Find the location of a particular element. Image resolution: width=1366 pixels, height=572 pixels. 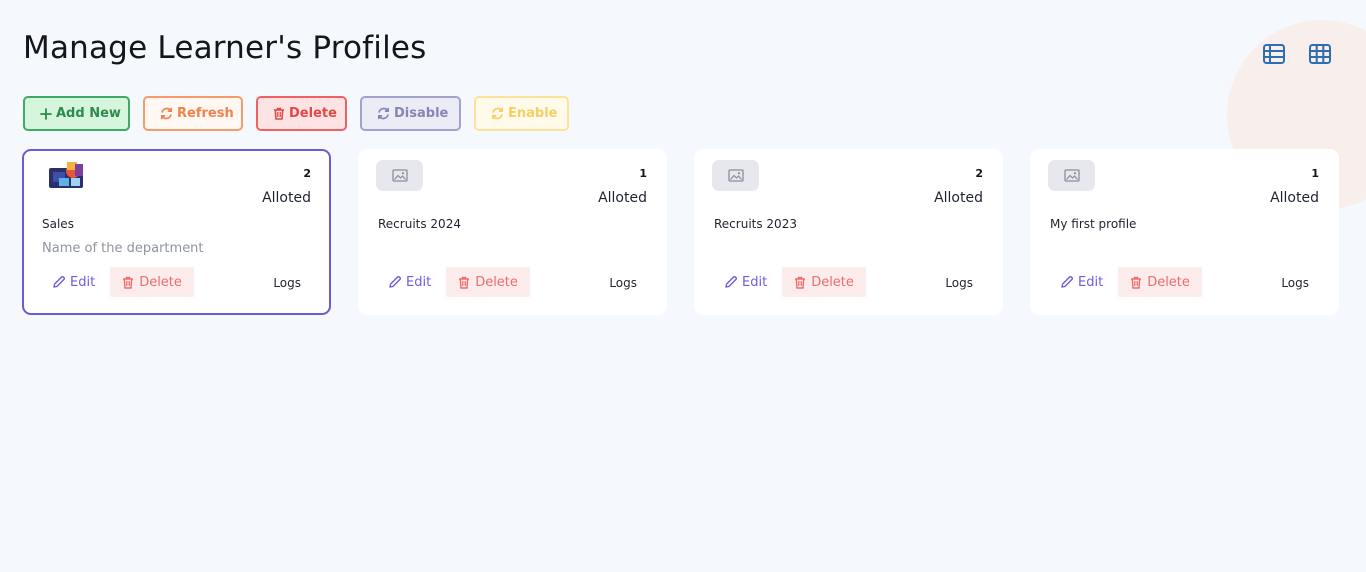

grid-view-icon is located at coordinates (1320, 54).